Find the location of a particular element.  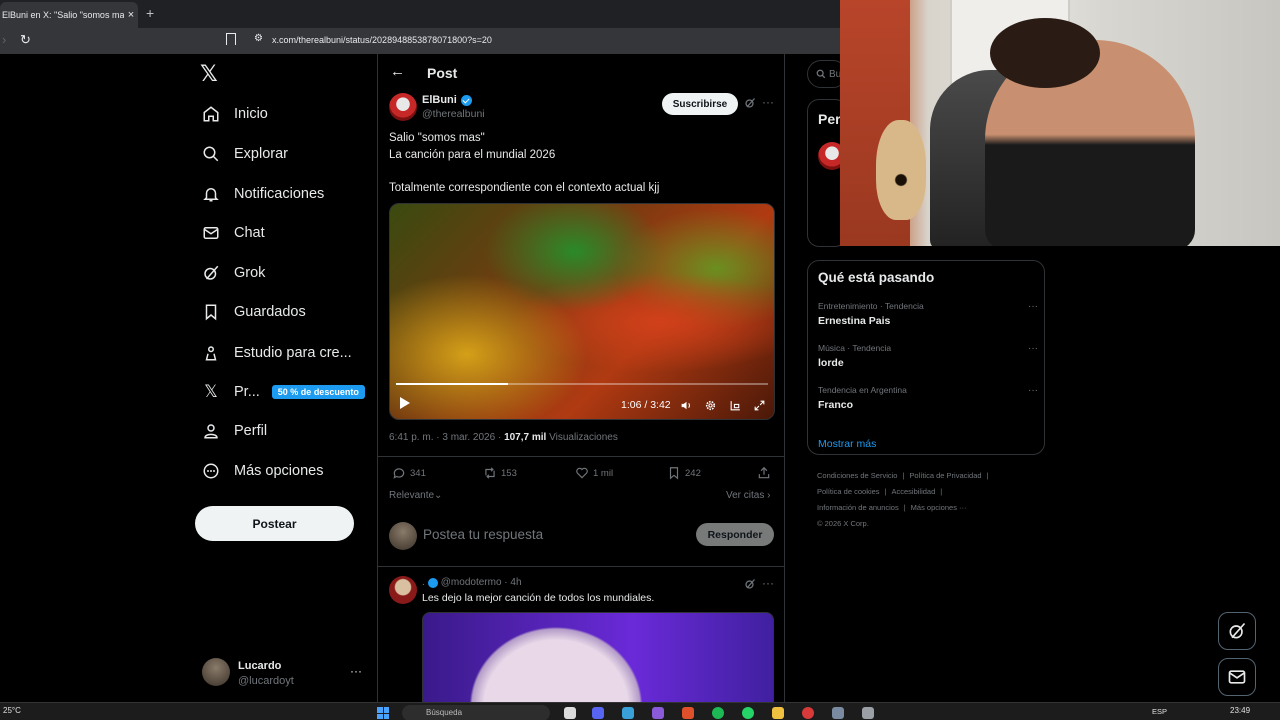

post-timestamp: 6:41 p. m. · 3 mar. 2026 · is located at coordinates (446, 437).